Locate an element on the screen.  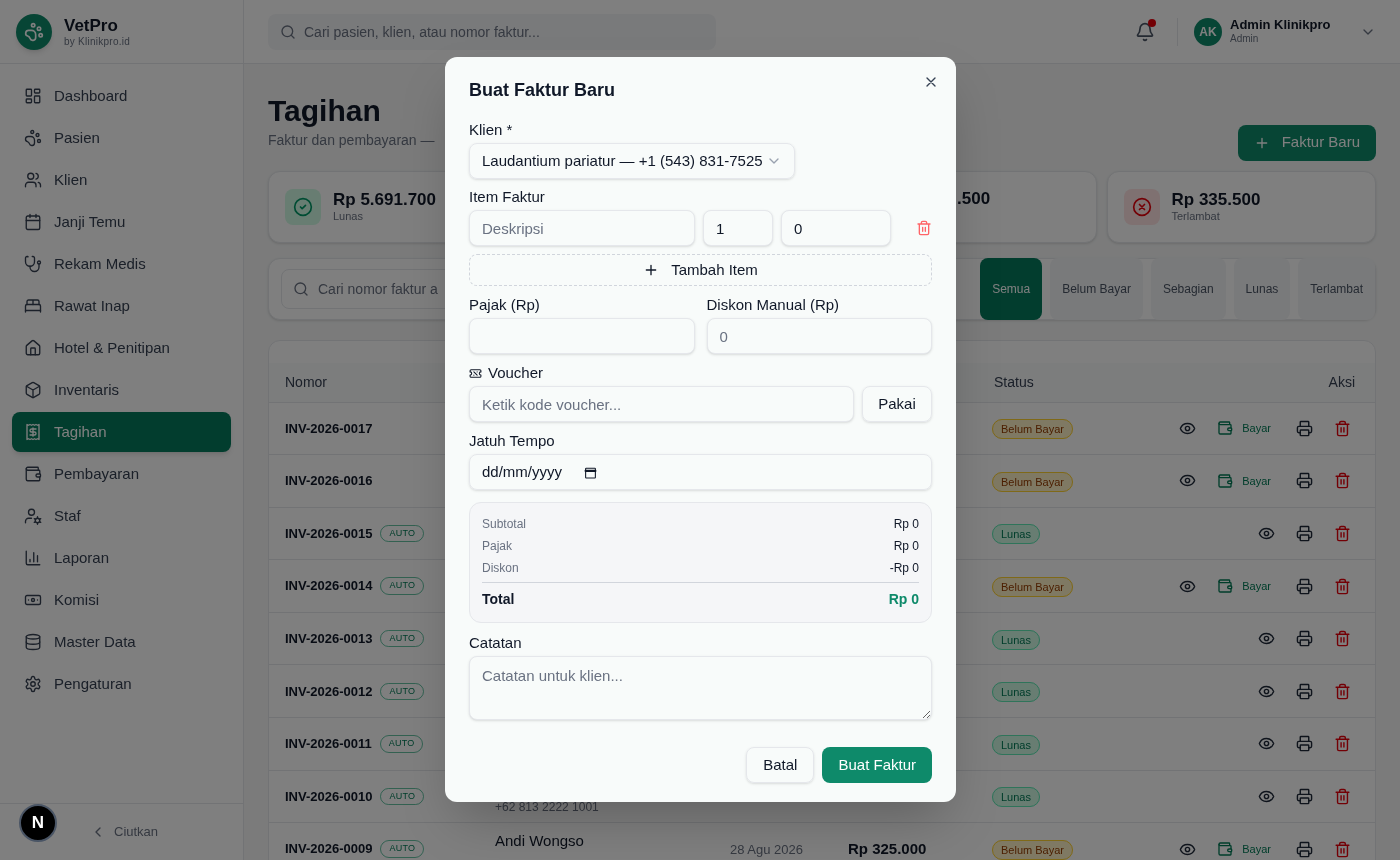
field-label: Item Faktur is located at coordinates (507, 197).